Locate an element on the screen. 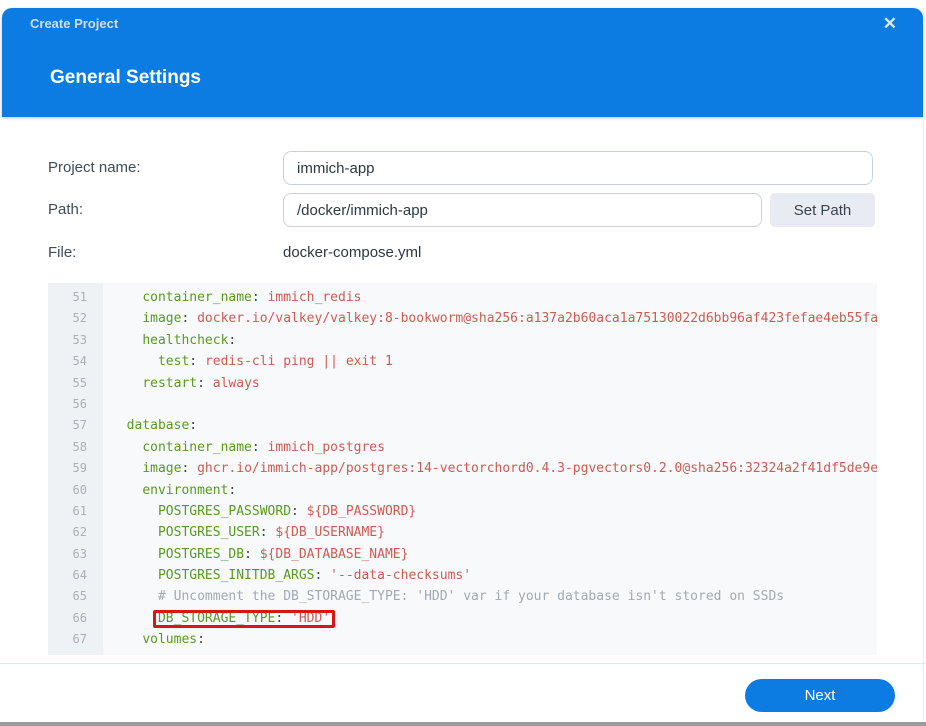 The height and width of the screenshot is (726, 926). code-line-content: POSTGRES_DB: ${DB_DATABASE_NAME} is located at coordinates (283, 554).